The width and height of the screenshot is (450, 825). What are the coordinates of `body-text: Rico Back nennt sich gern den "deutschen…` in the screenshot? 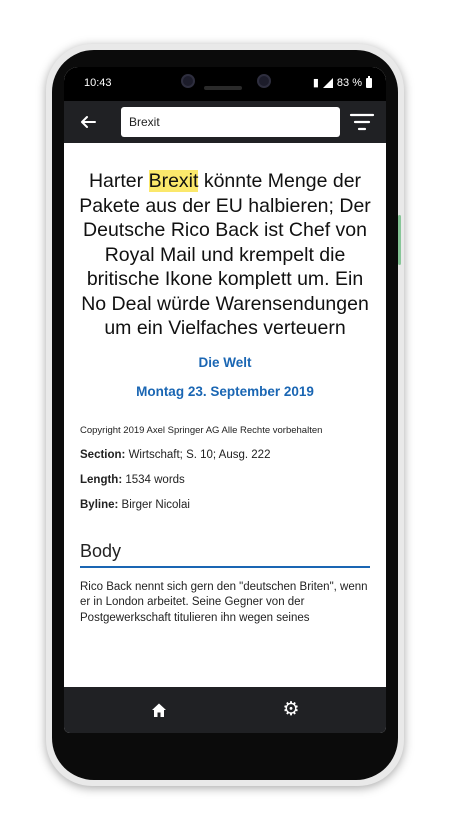 It's located at (224, 602).